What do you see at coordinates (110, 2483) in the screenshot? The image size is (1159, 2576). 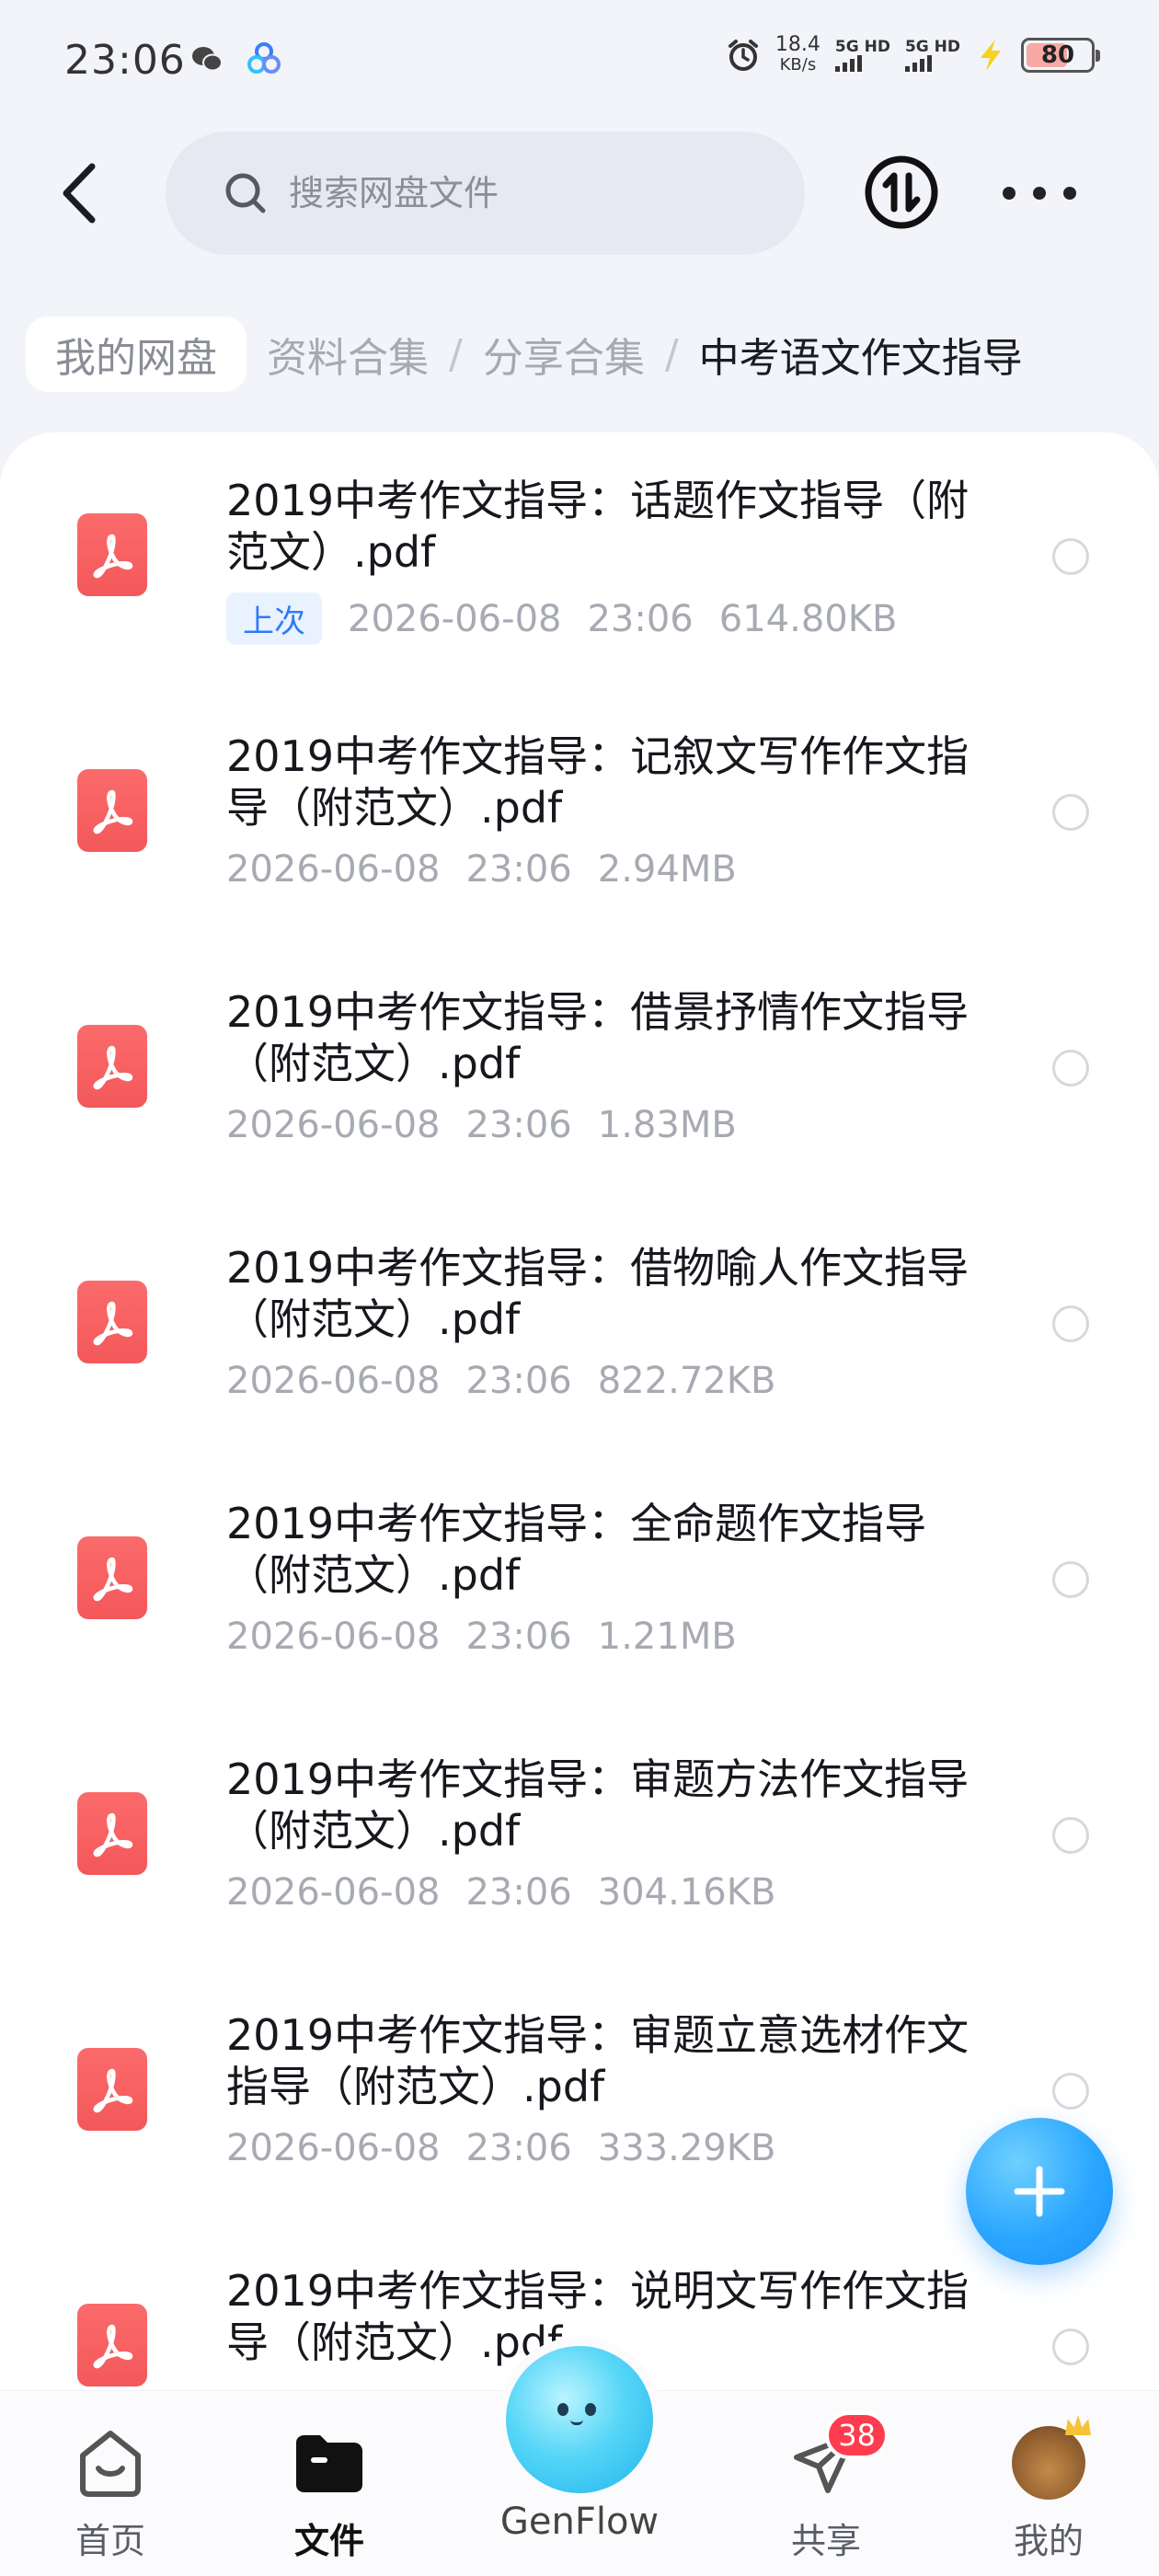 I see `nav-home: 首页` at bounding box center [110, 2483].